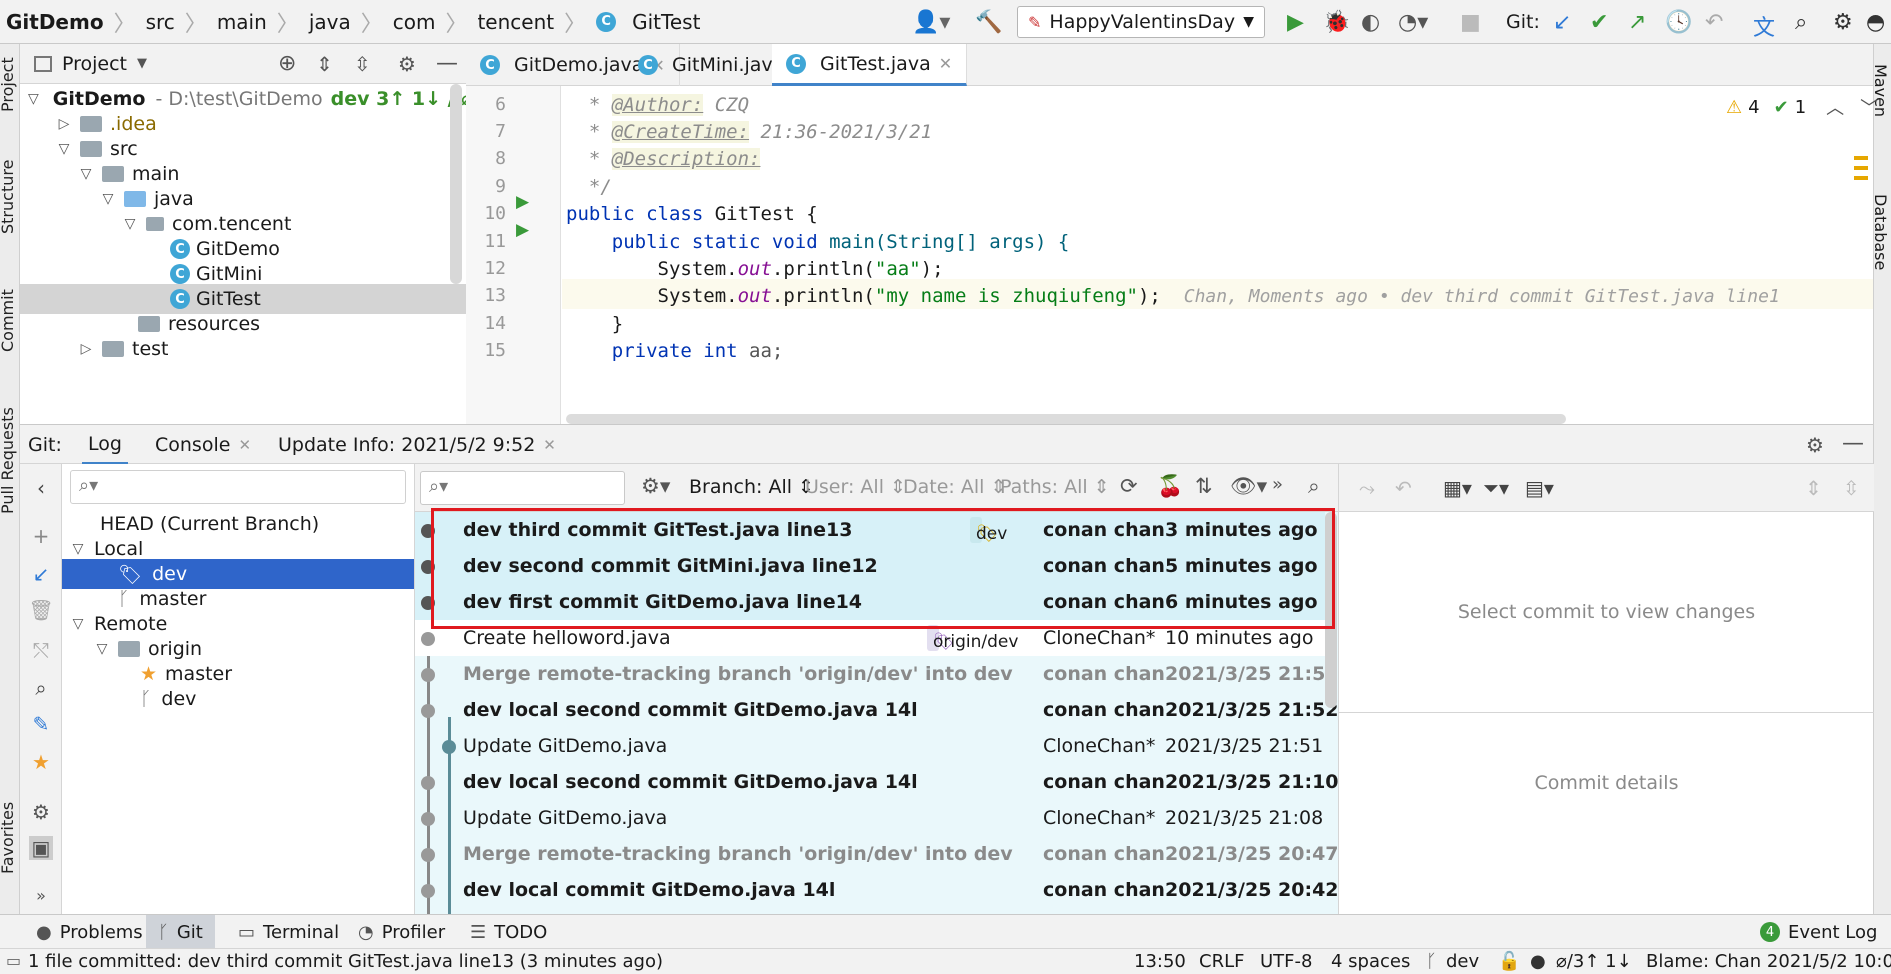  Describe the element at coordinates (8, 84) in the screenshot. I see `tool-project: Project` at that location.